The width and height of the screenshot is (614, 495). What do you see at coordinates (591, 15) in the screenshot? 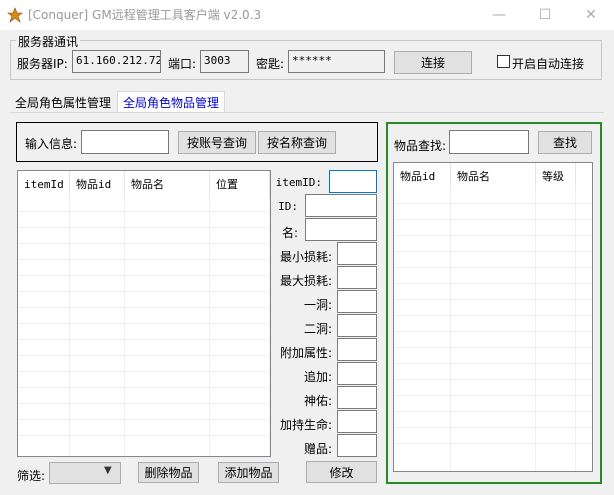
I see `close-button: ✕` at bounding box center [591, 15].